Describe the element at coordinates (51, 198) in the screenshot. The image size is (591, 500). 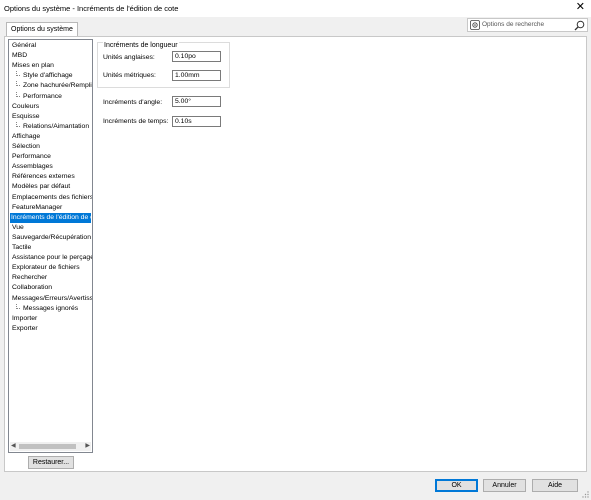
I see `tree-item: Emplacements des fichiers` at that location.